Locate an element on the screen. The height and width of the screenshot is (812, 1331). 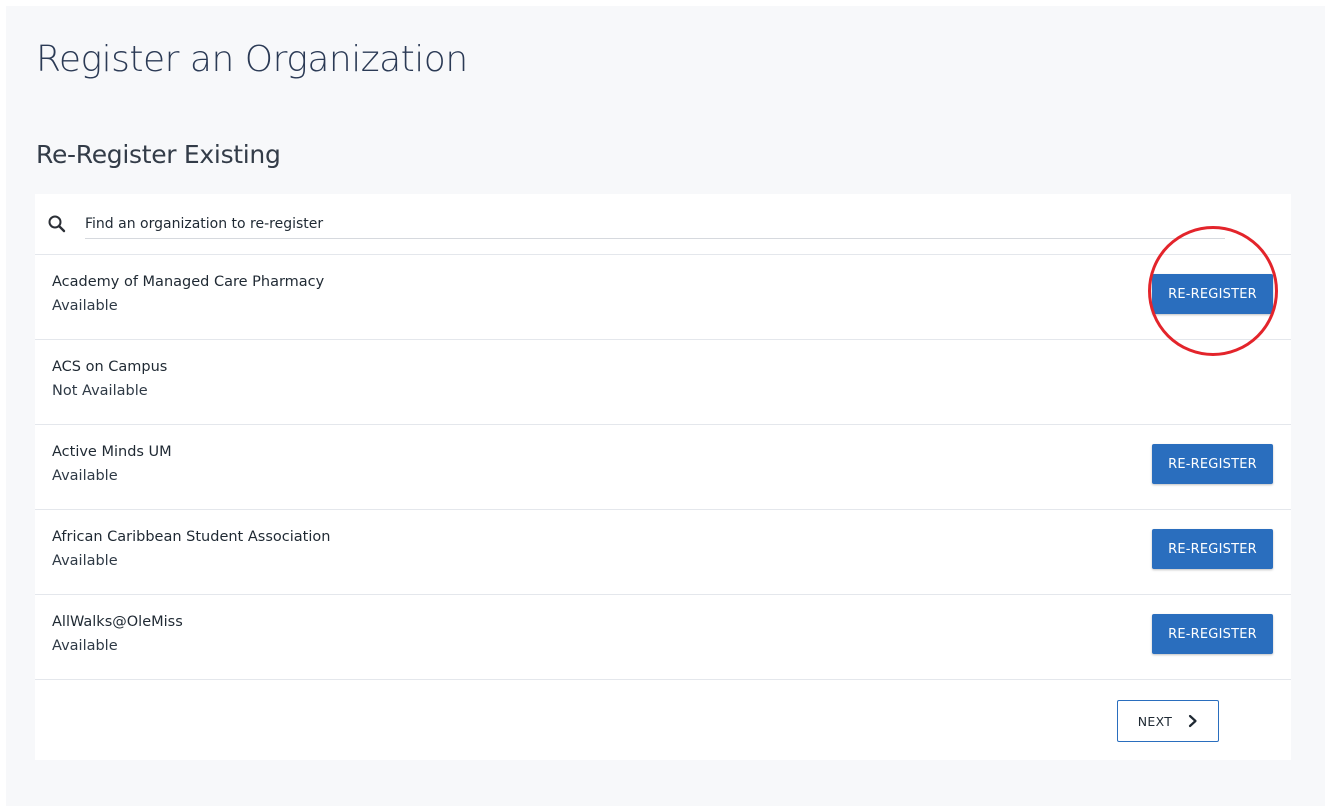
organization-status: Not Available is located at coordinates (100, 391).